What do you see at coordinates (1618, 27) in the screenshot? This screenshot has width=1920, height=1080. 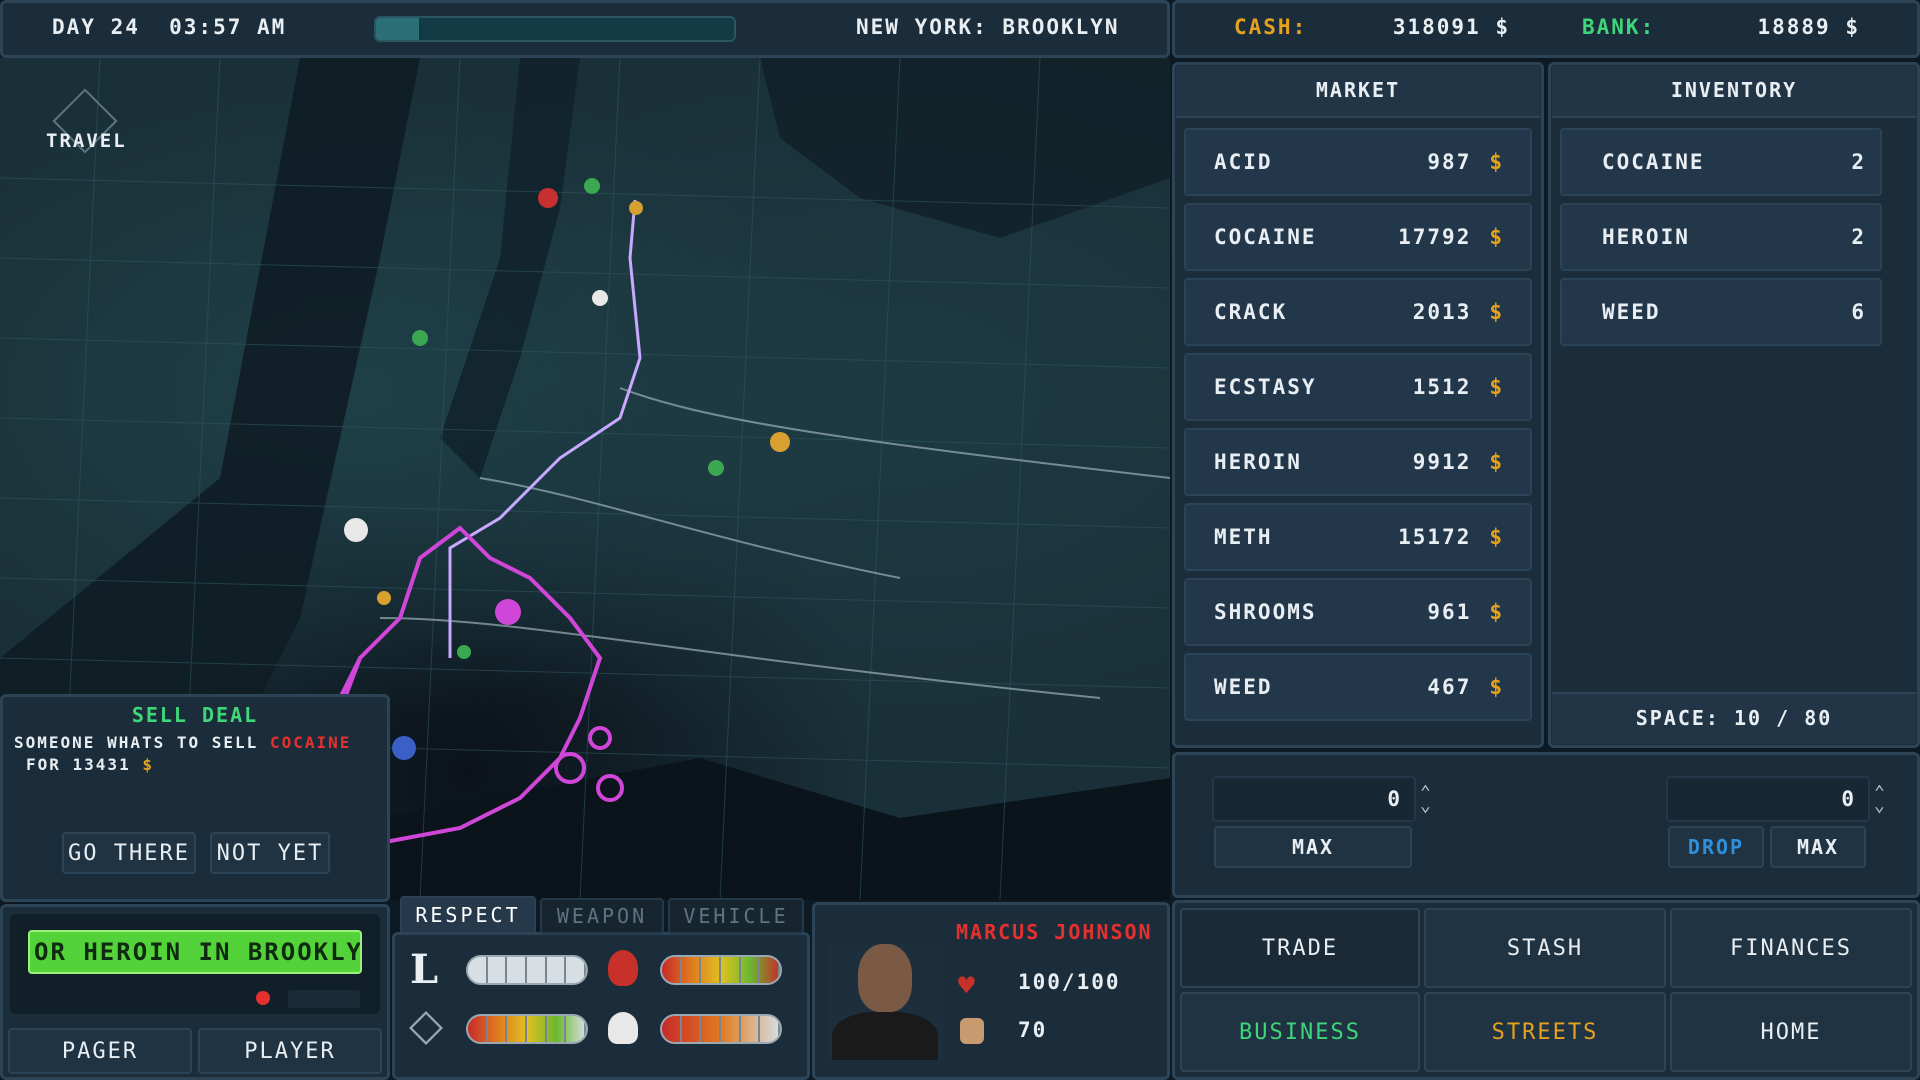 I see `bank-label: BANK:` at bounding box center [1618, 27].